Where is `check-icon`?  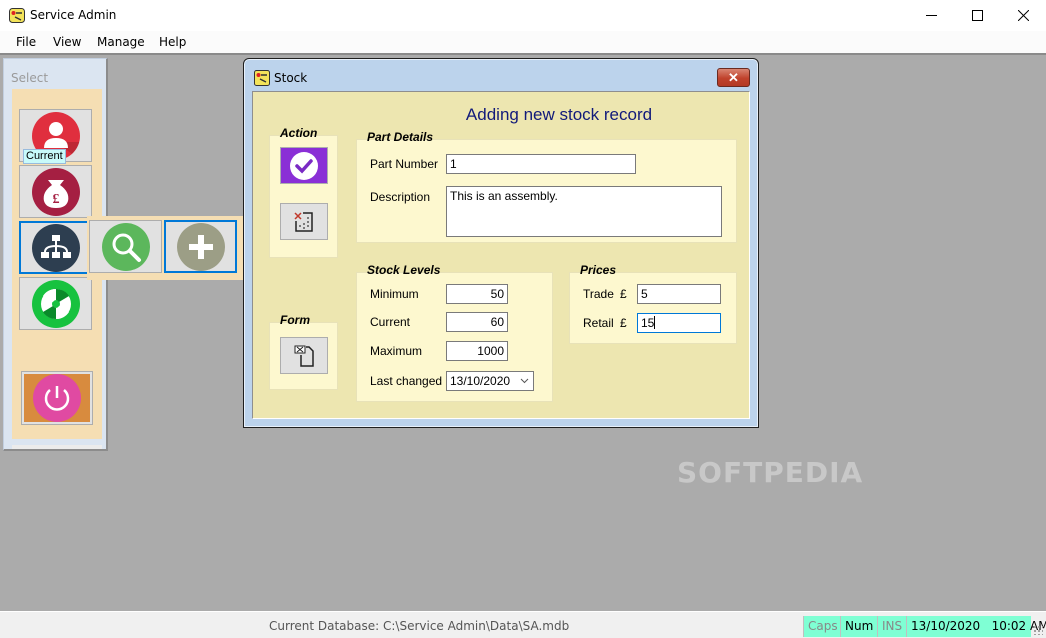
check-icon is located at coordinates (304, 165).